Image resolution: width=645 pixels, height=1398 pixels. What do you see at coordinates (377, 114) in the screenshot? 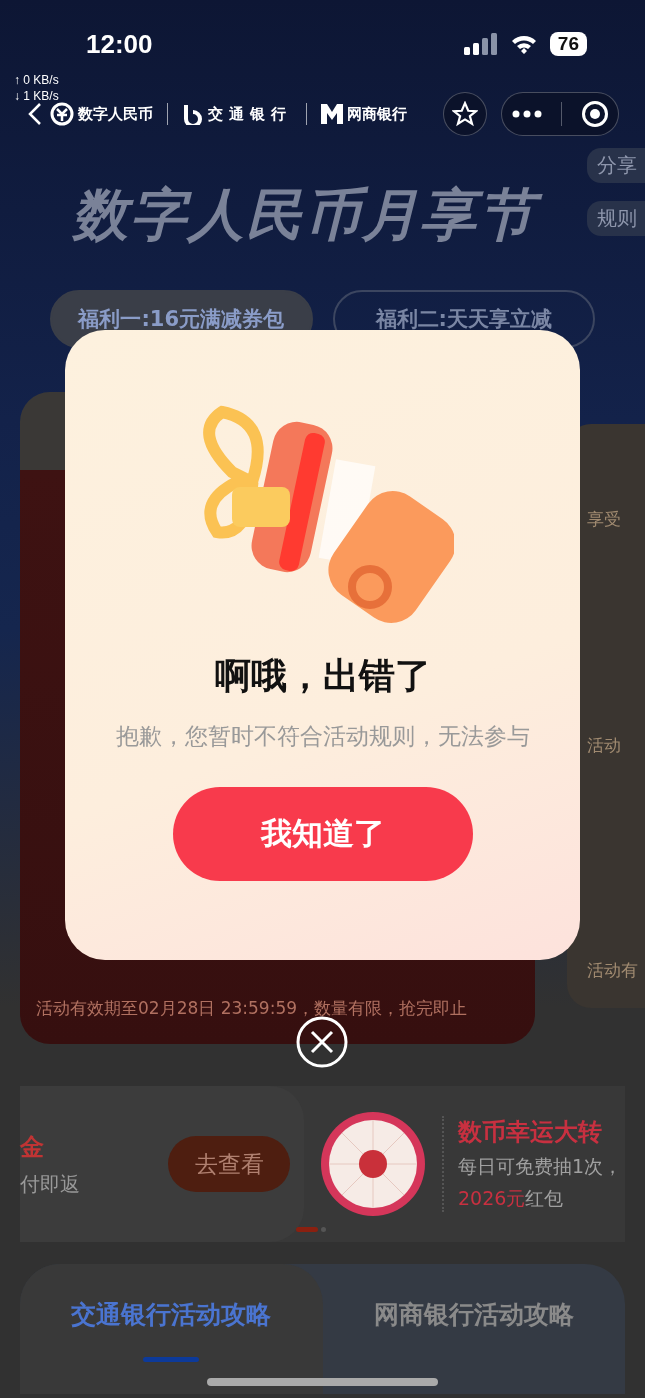
I see `brand-name: 网商银行` at bounding box center [377, 114].